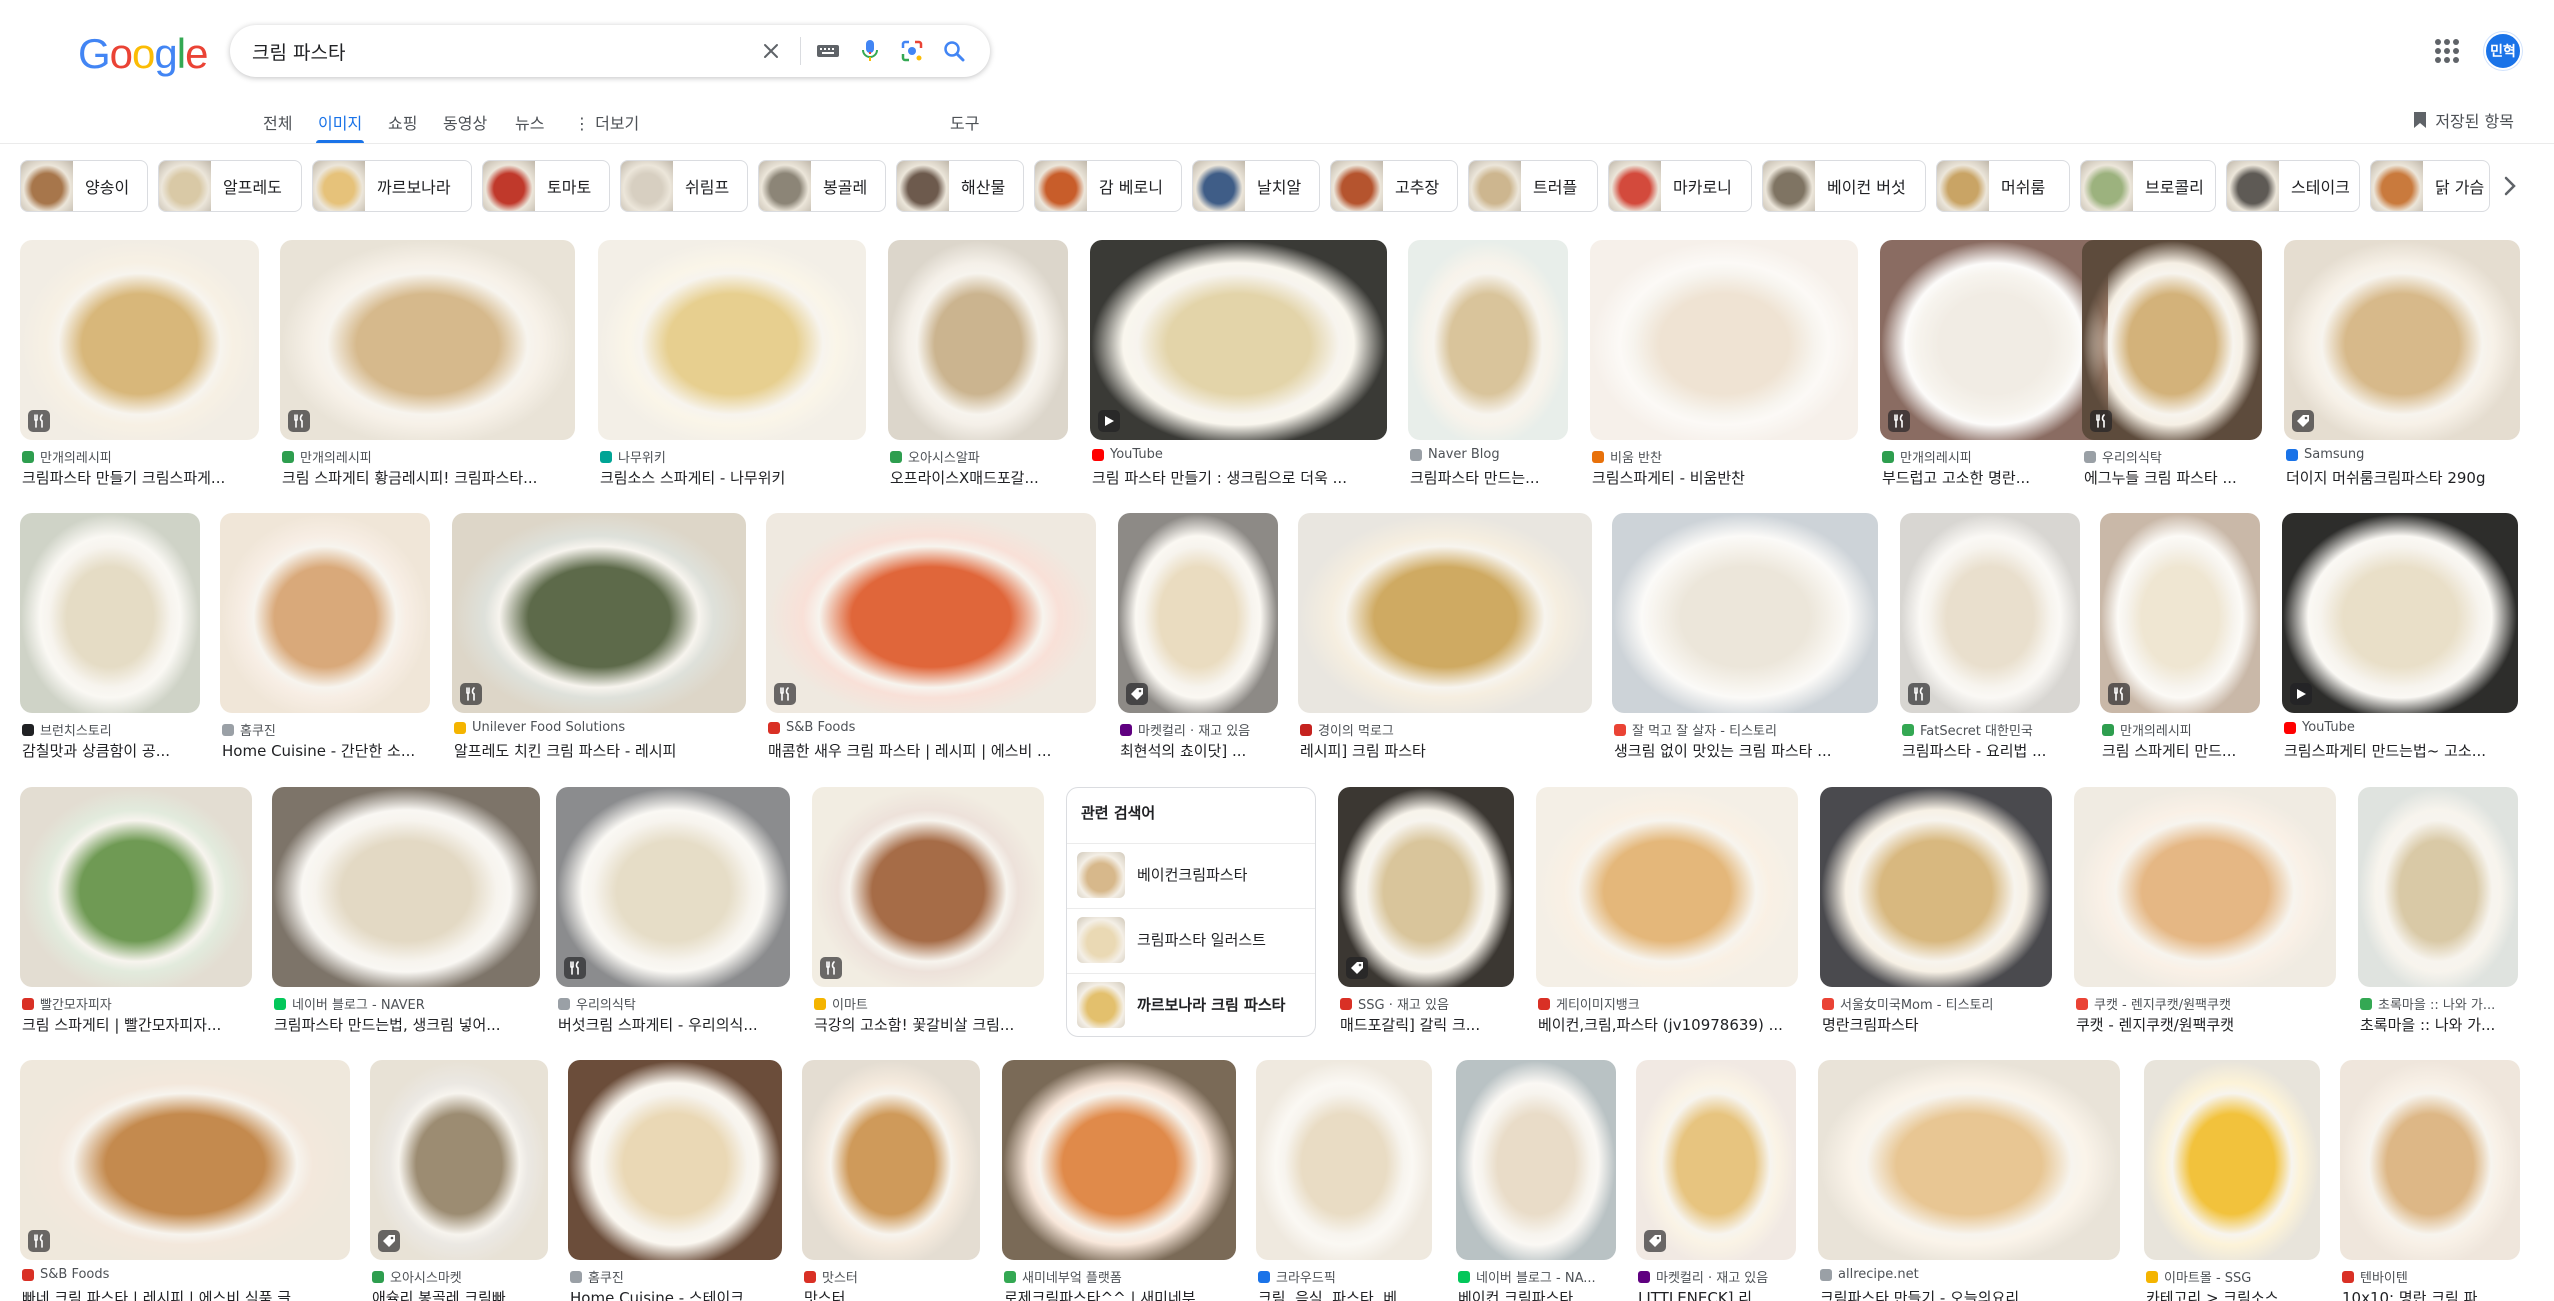 The height and width of the screenshot is (1301, 2554). Describe the element at coordinates (461, 1276) in the screenshot. I see `result-source: 오아시스마켓` at that location.